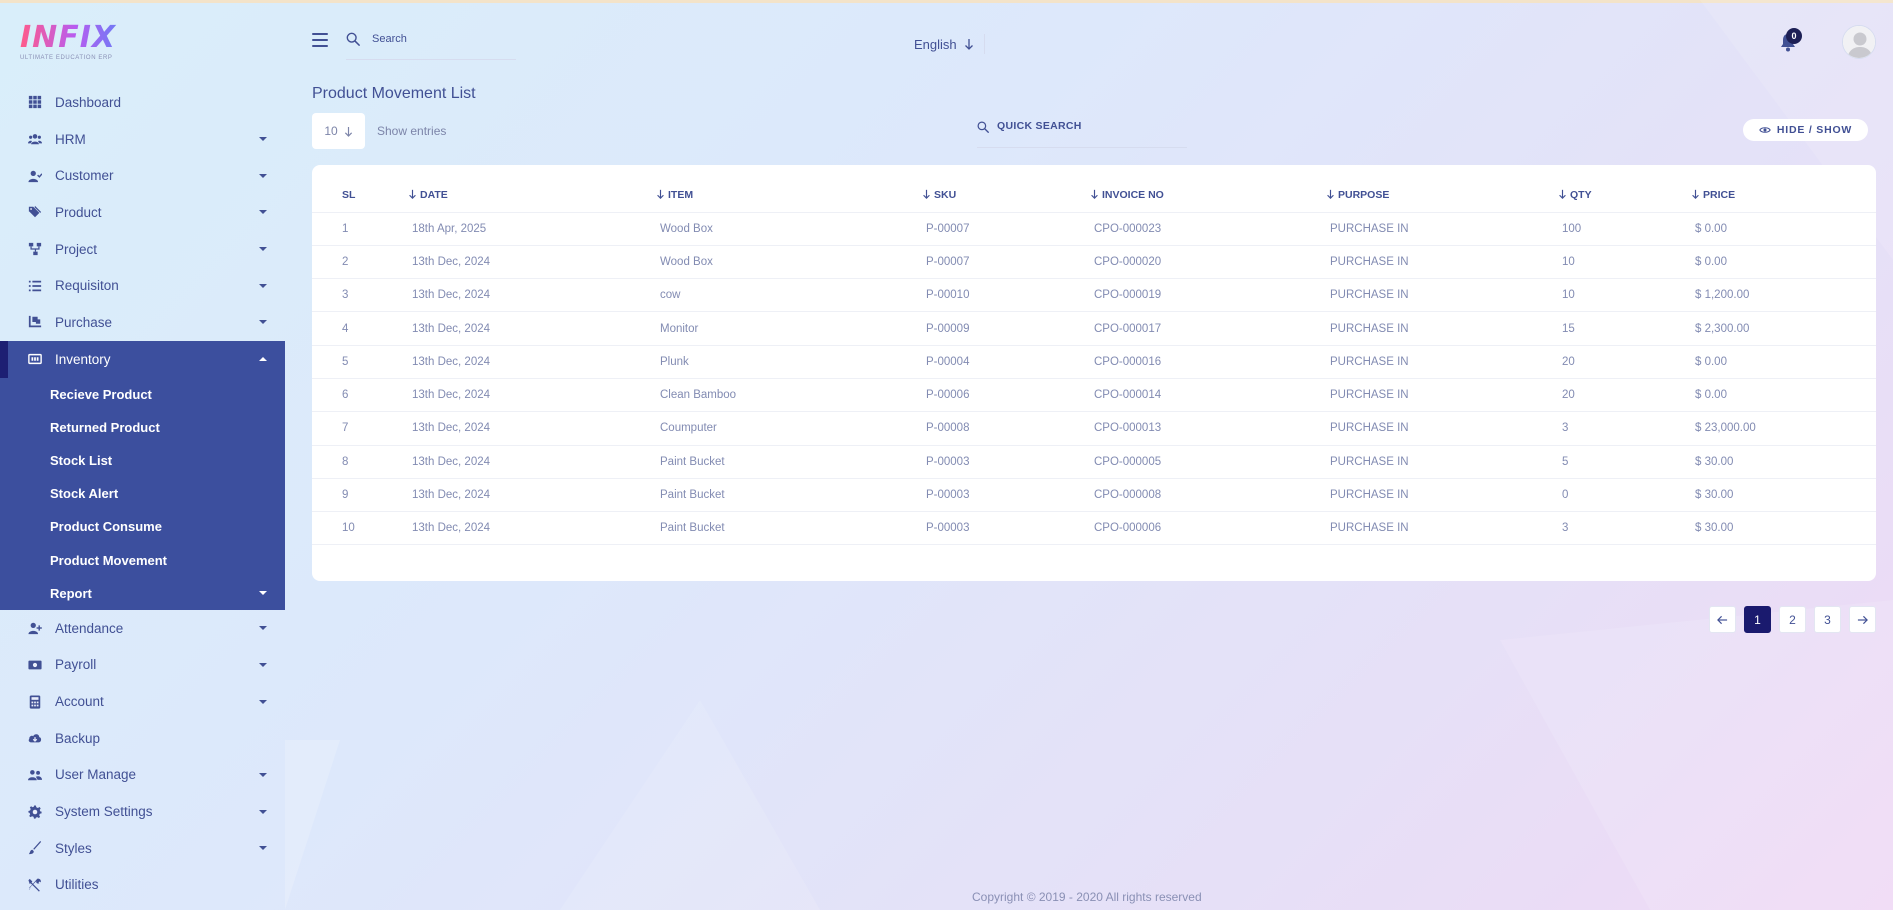  I want to click on list-icon, so click(35, 286).